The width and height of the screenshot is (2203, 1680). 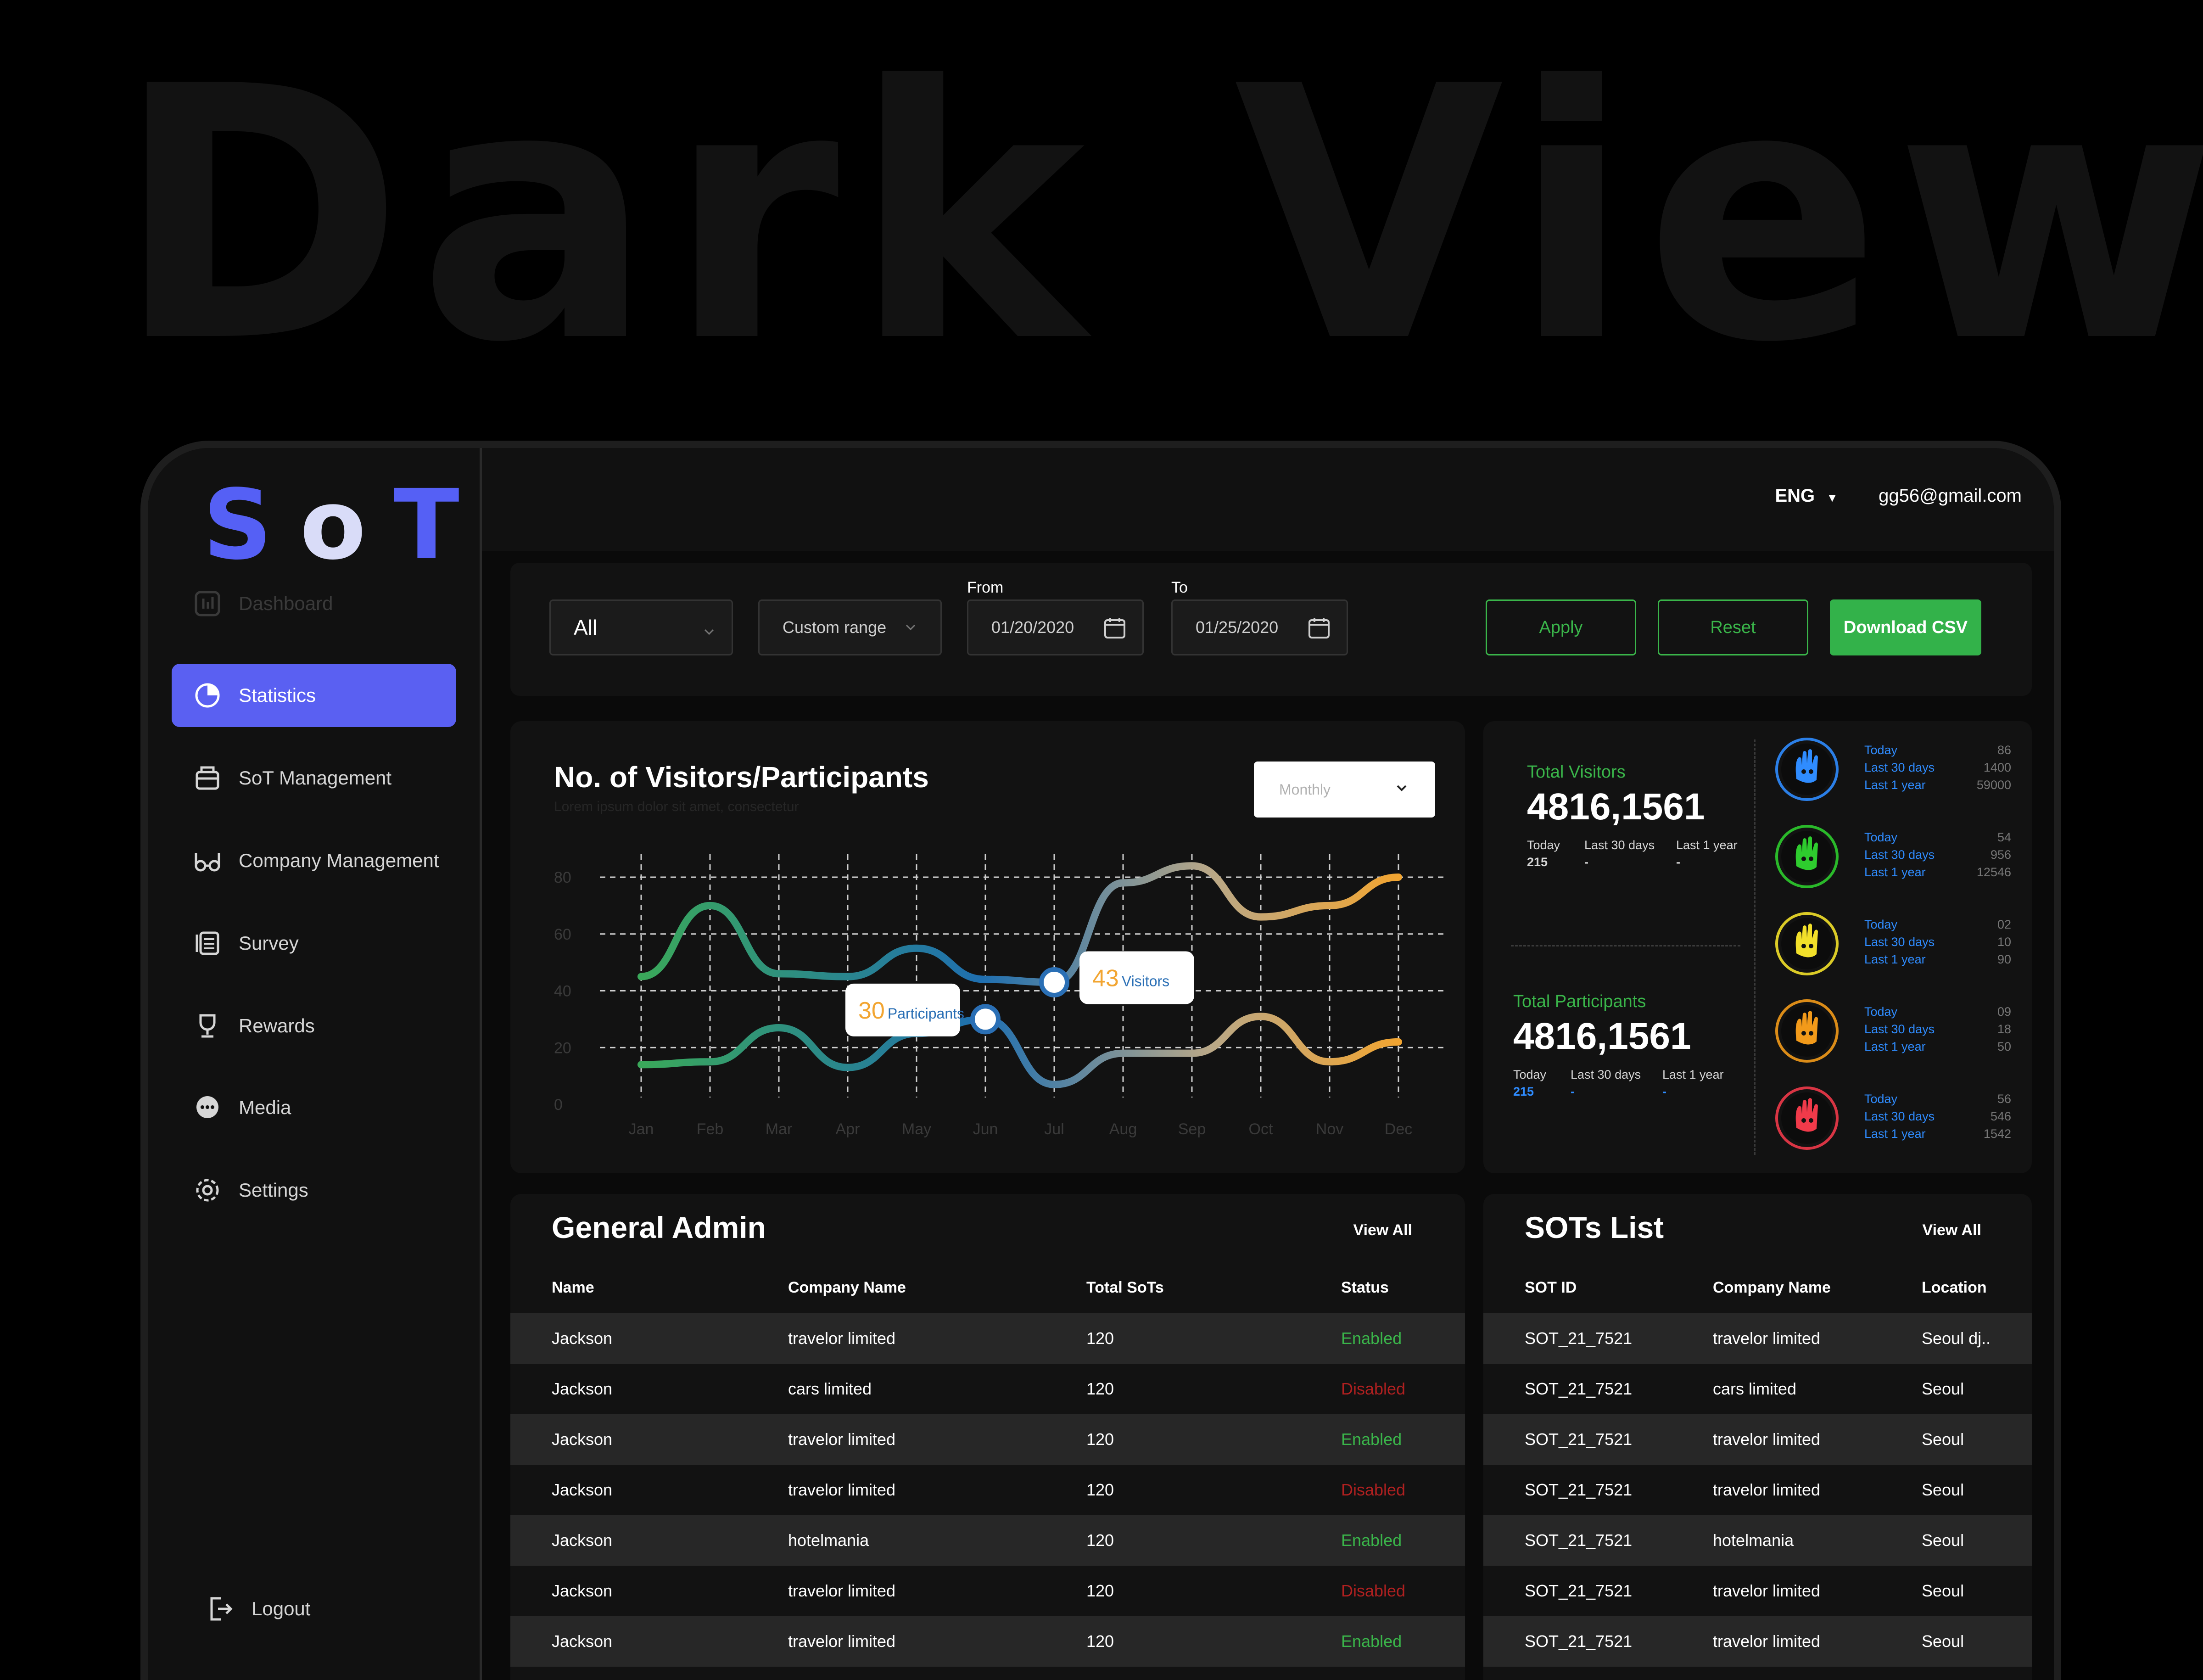 I want to click on mood-today-value: 56, so click(x=2004, y=1099).